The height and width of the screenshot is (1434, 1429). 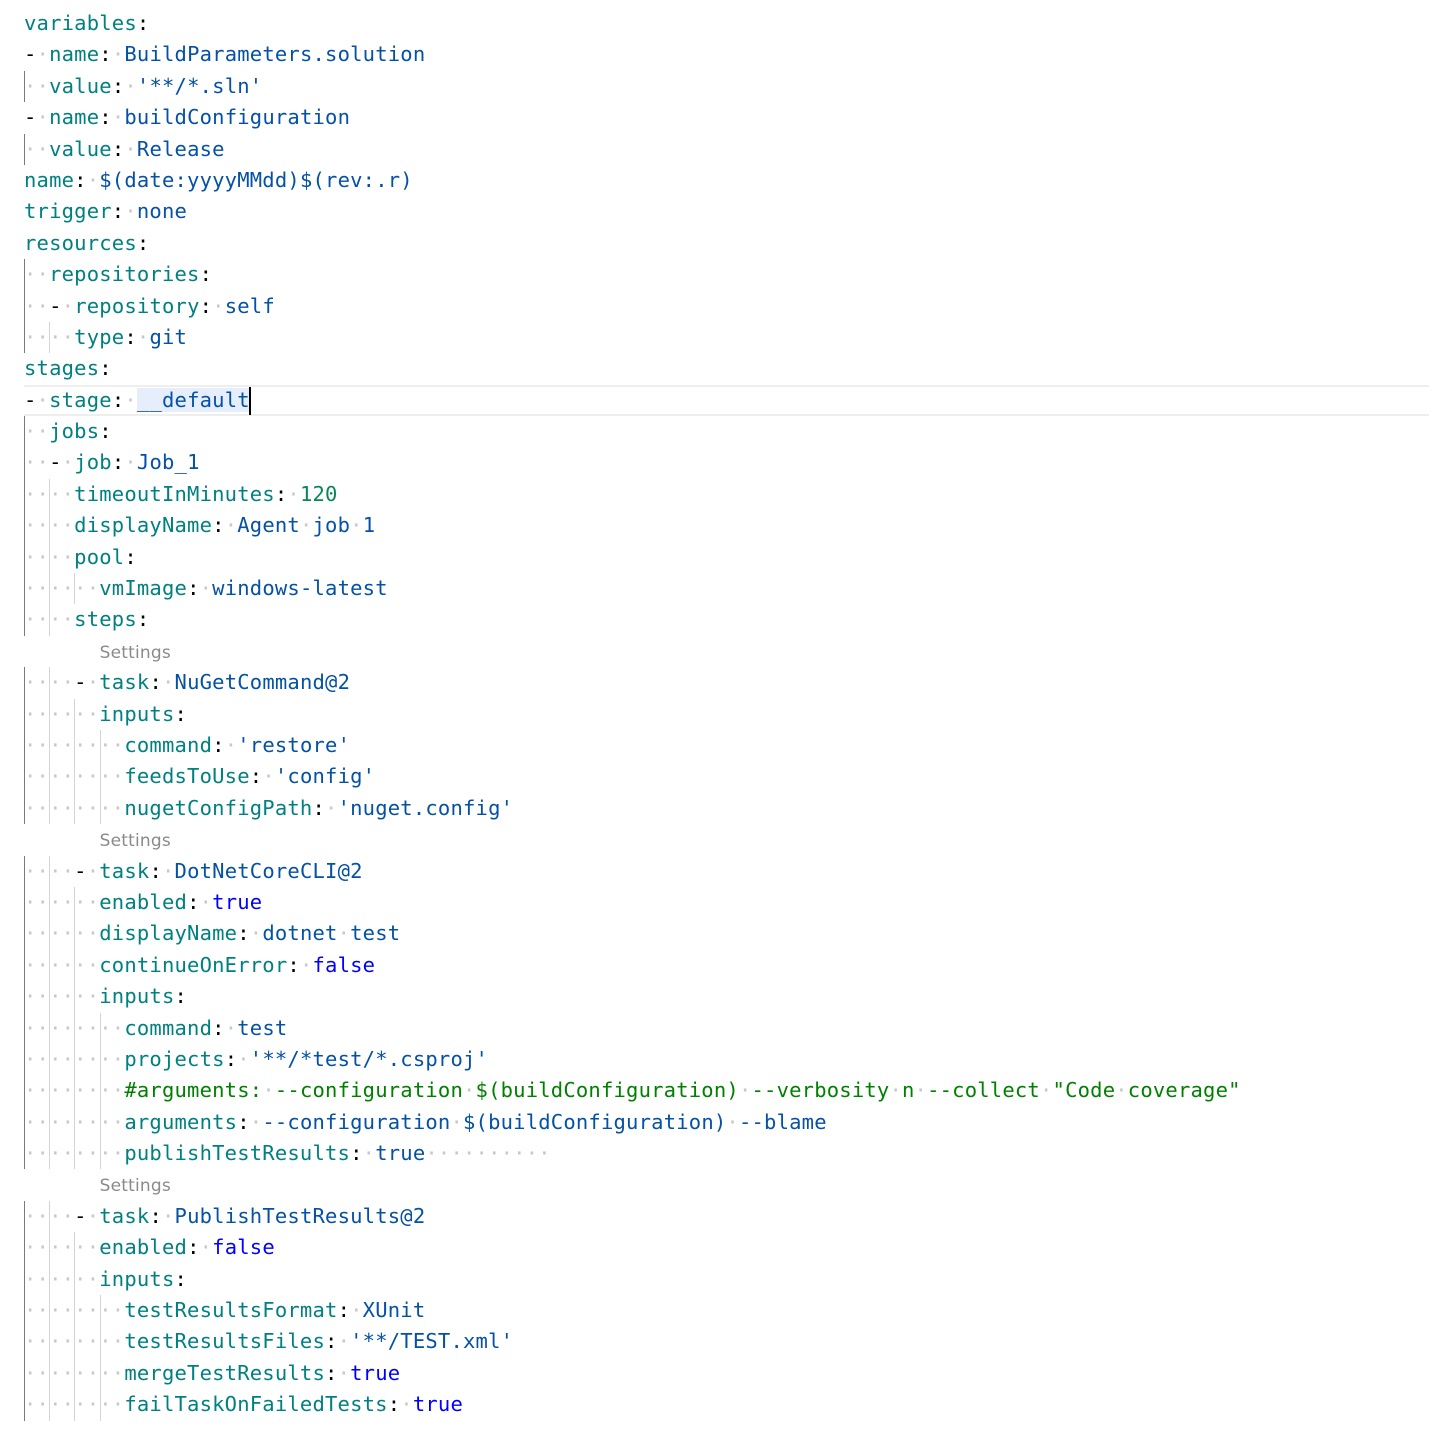 I want to click on yaml-key: inputs, so click(x=137, y=996).